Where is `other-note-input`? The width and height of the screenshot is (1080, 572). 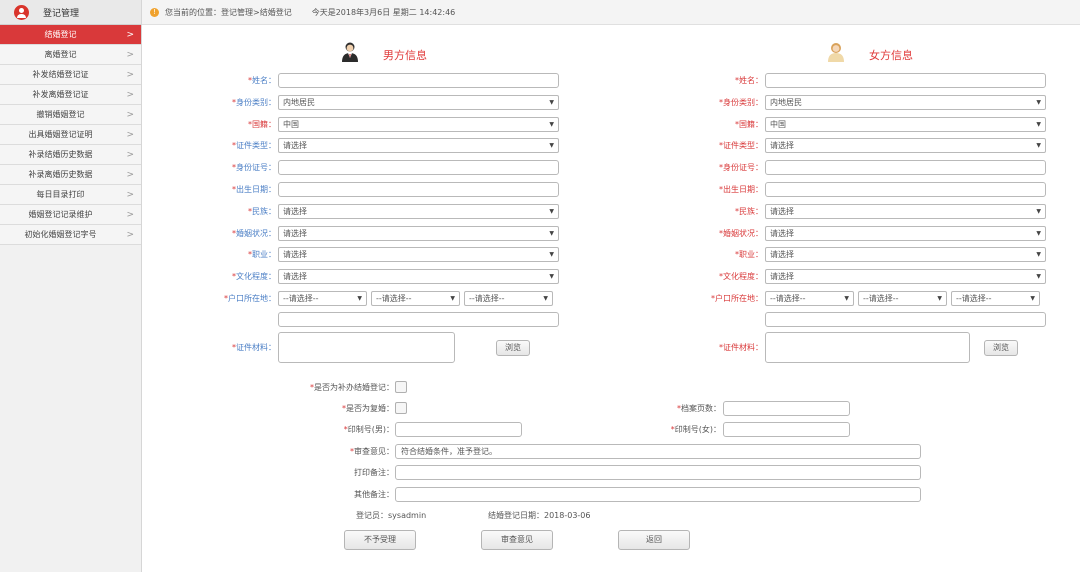
other-note-input is located at coordinates (658, 494).